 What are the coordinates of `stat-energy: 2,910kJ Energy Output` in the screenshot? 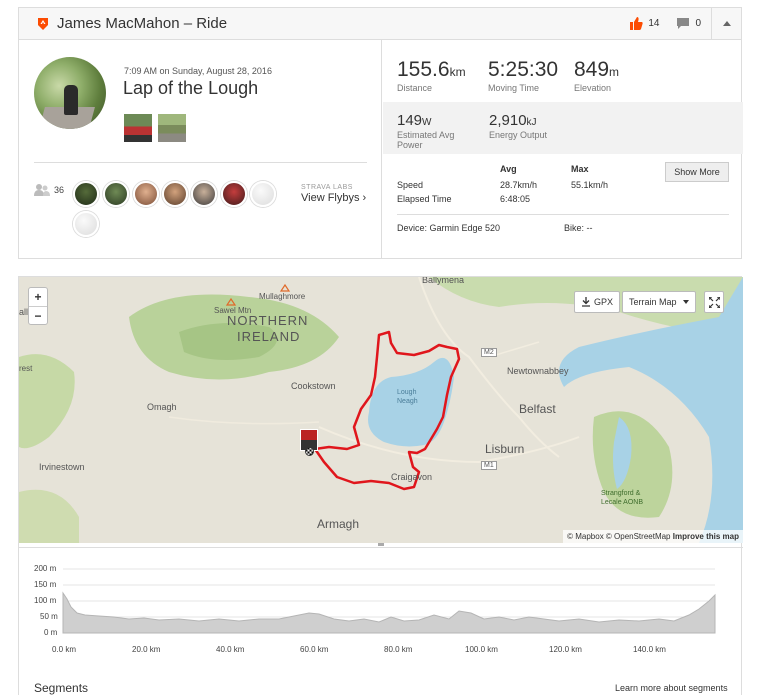 It's located at (518, 126).